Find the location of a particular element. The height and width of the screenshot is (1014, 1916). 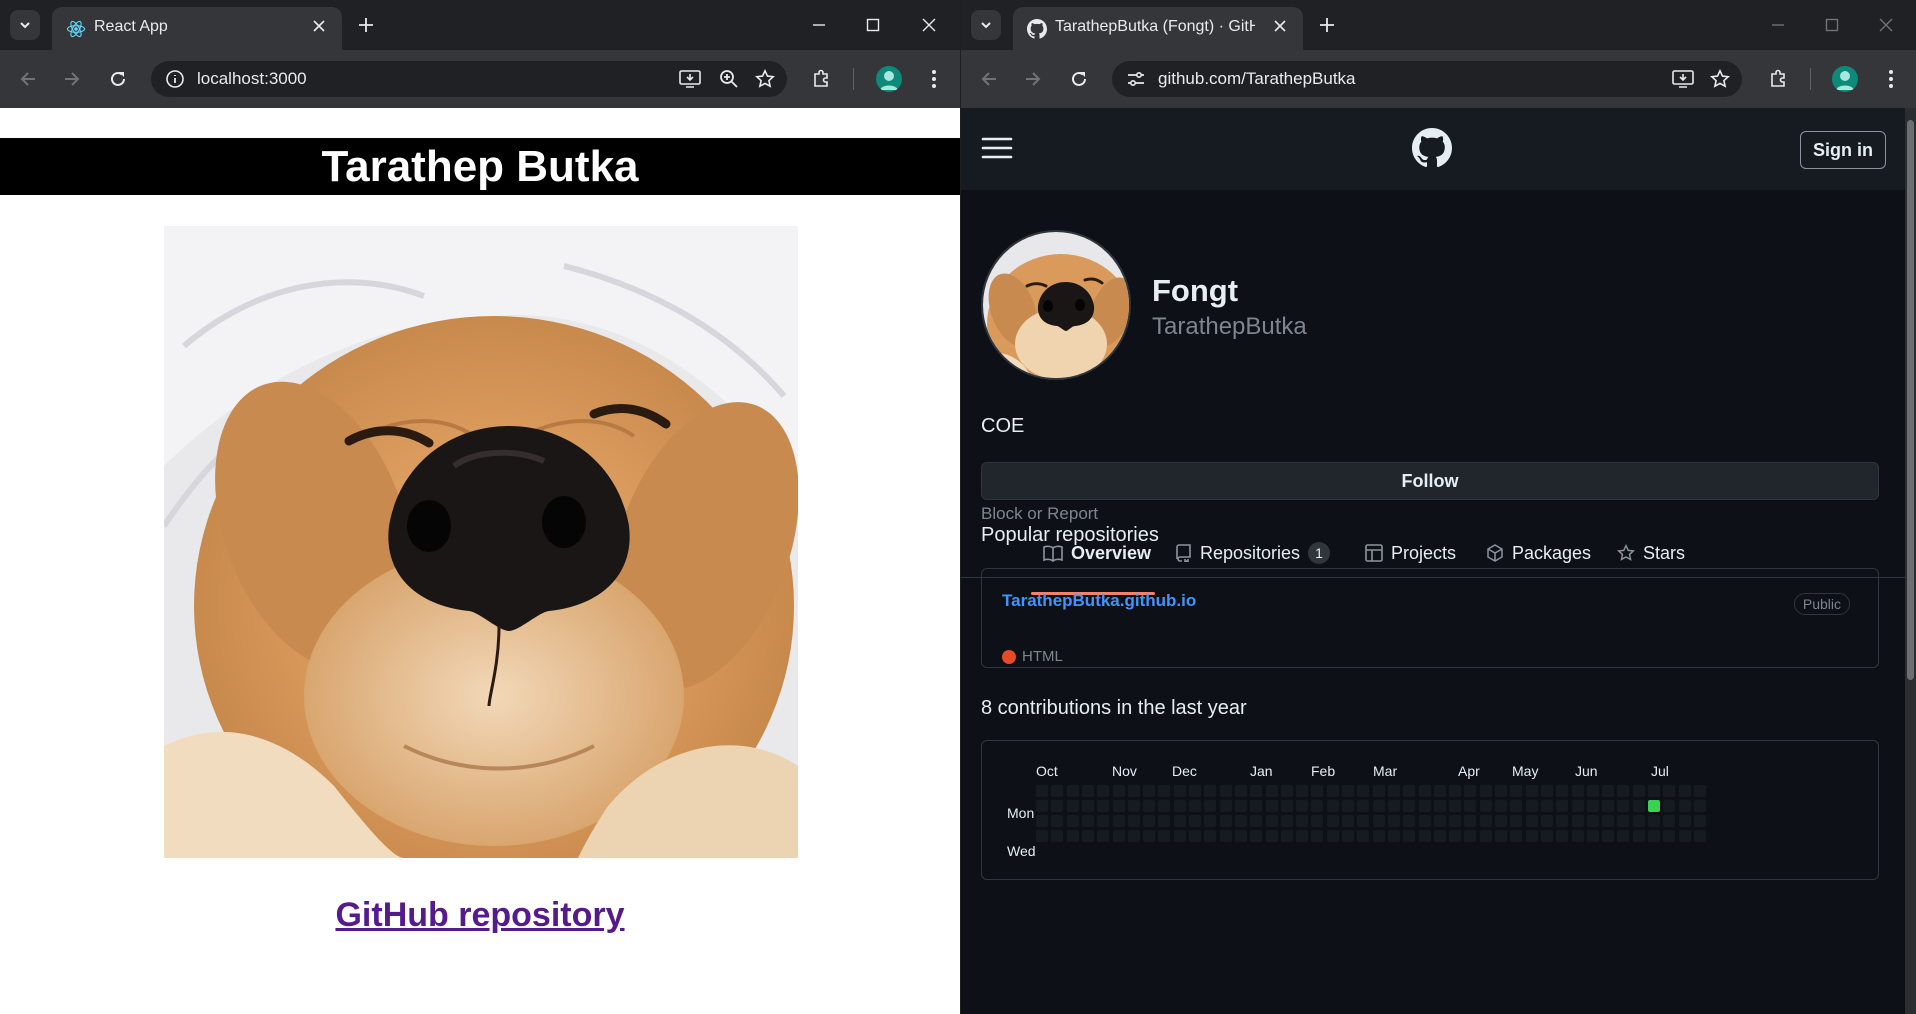

minimize-button is located at coordinates (819, 25).